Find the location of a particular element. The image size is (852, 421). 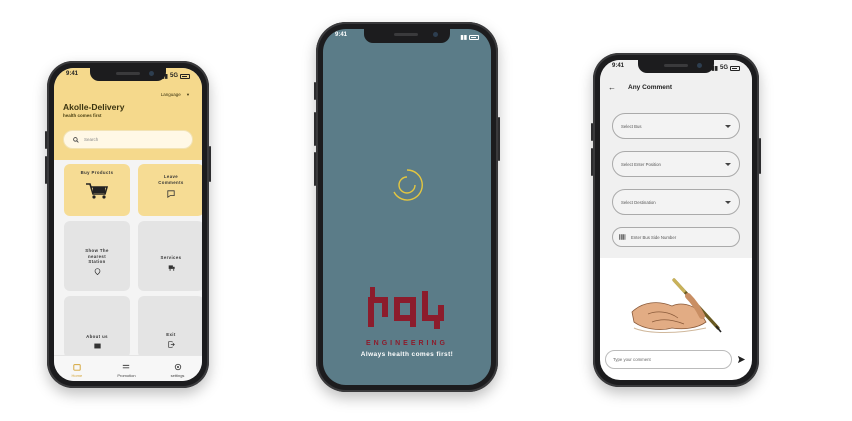

logout-icon is located at coordinates (171, 344).